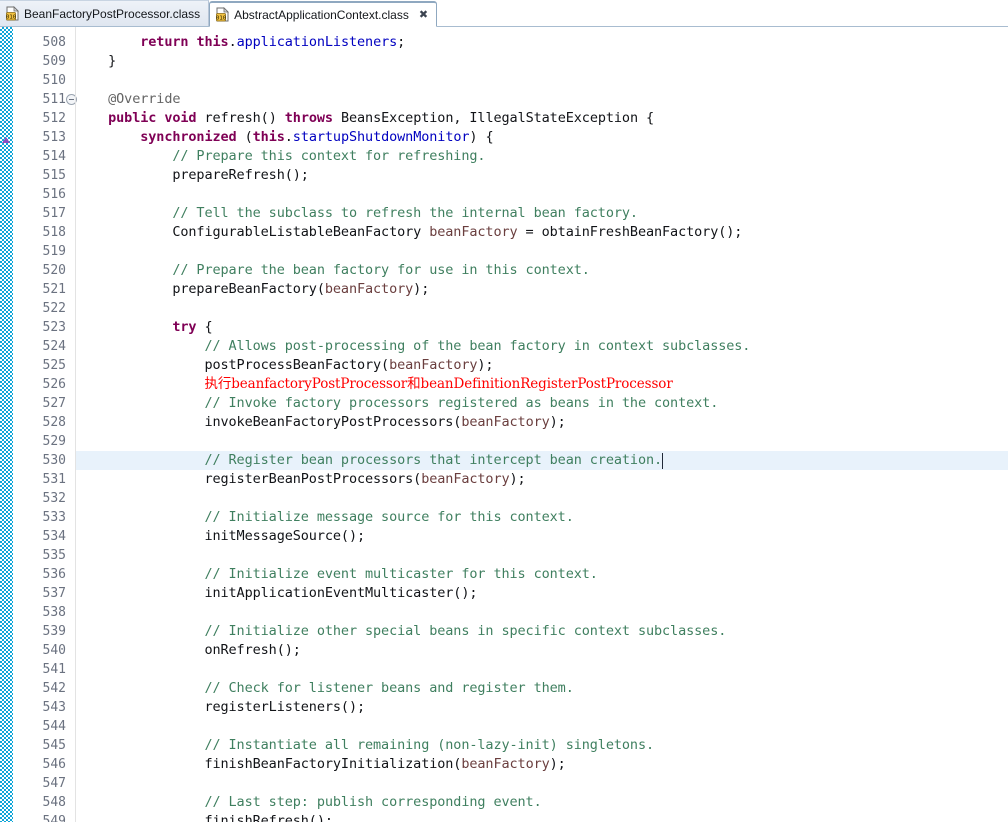  What do you see at coordinates (421, 289) in the screenshot?
I see `code-token-pln: );` at bounding box center [421, 289].